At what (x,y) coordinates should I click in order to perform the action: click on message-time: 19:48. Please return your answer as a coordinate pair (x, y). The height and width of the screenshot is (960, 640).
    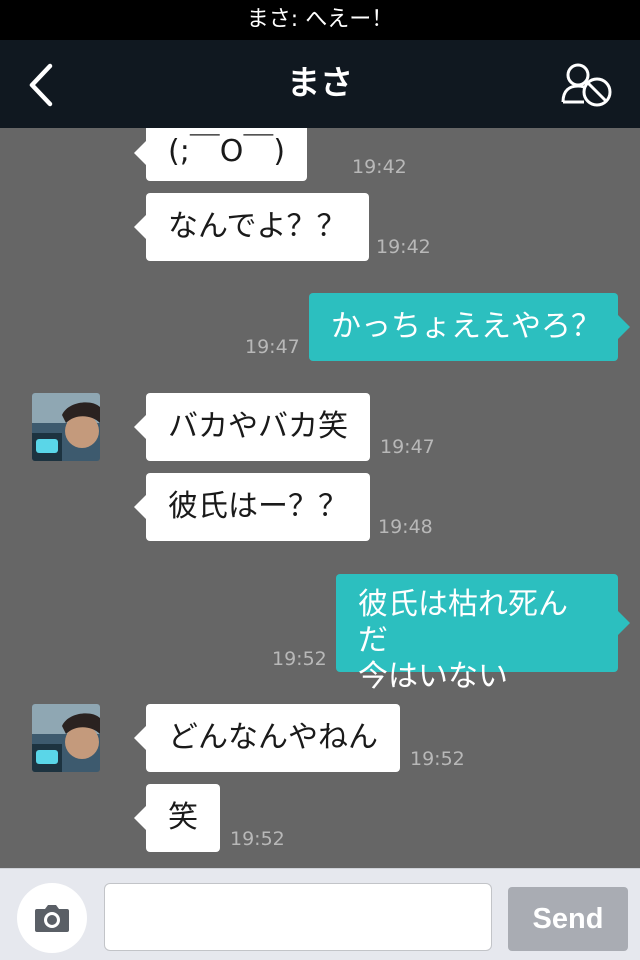
    Looking at the image, I should click on (405, 527).